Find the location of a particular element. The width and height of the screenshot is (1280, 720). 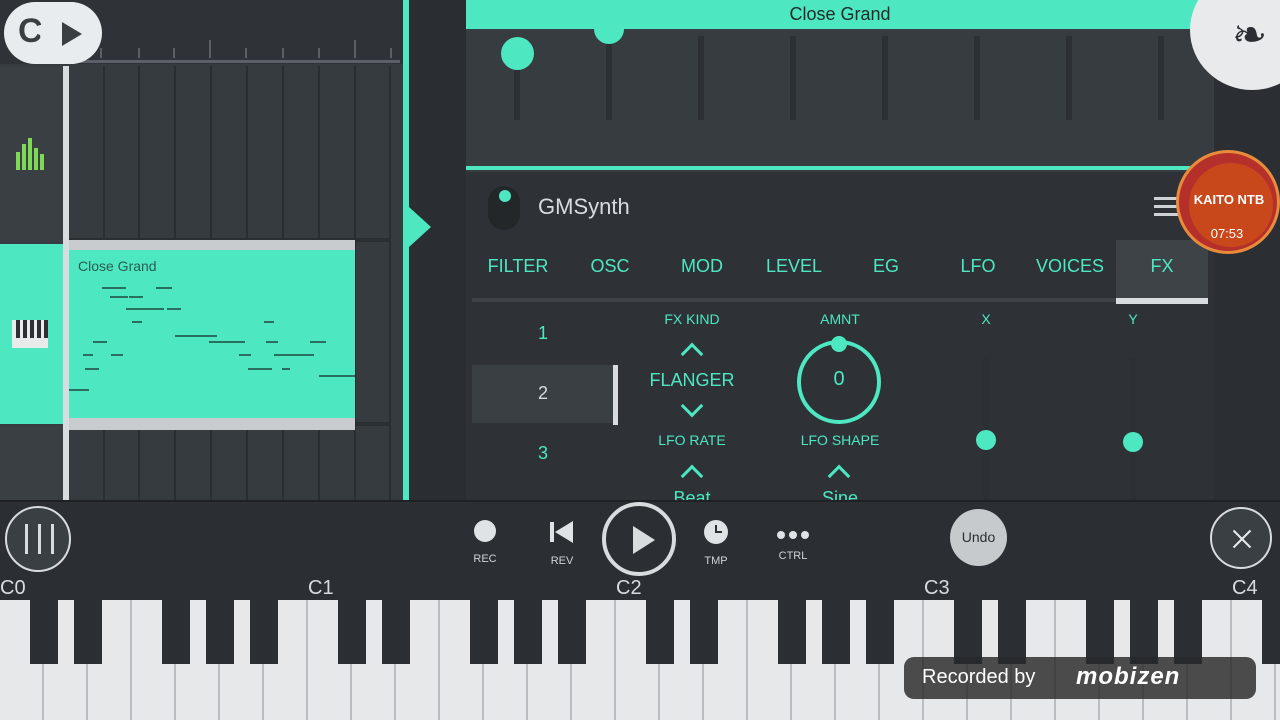

skip-back-icon is located at coordinates (562, 532).